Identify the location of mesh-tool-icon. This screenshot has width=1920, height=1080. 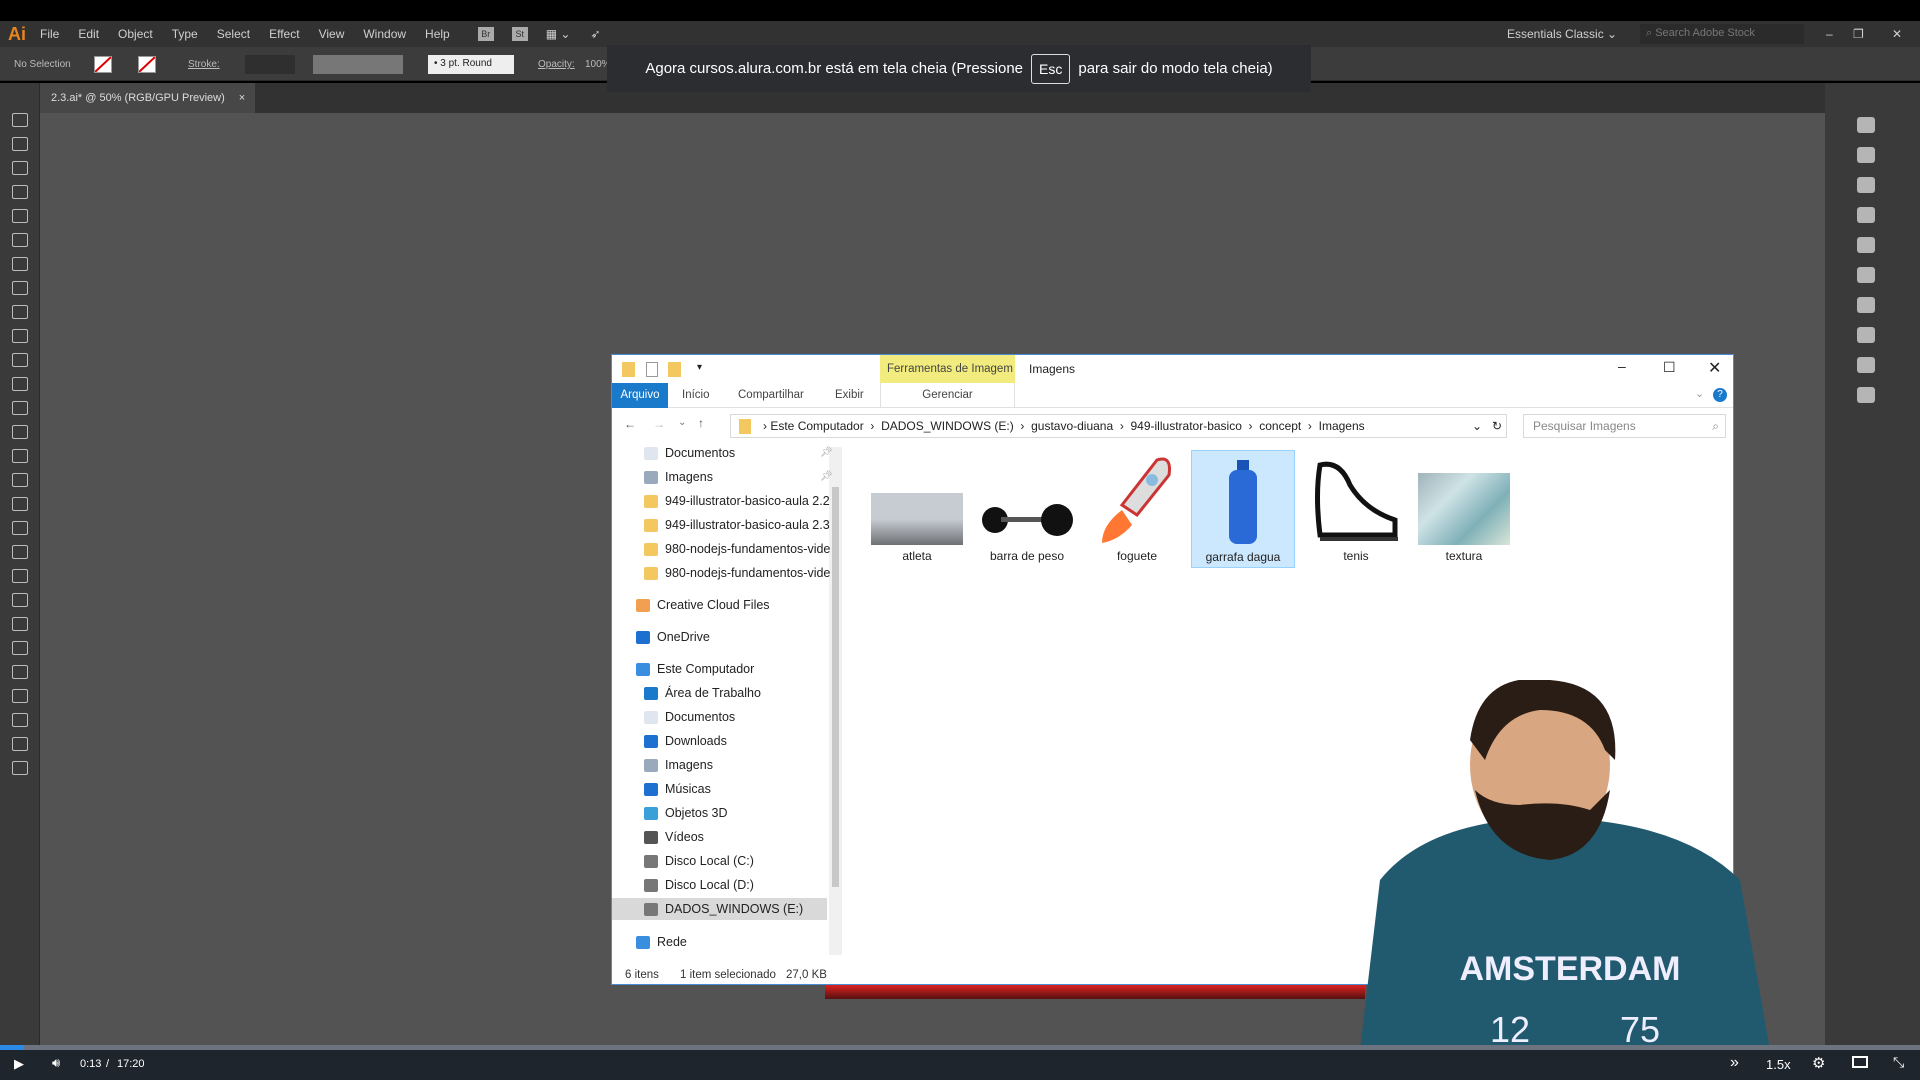
(19, 552).